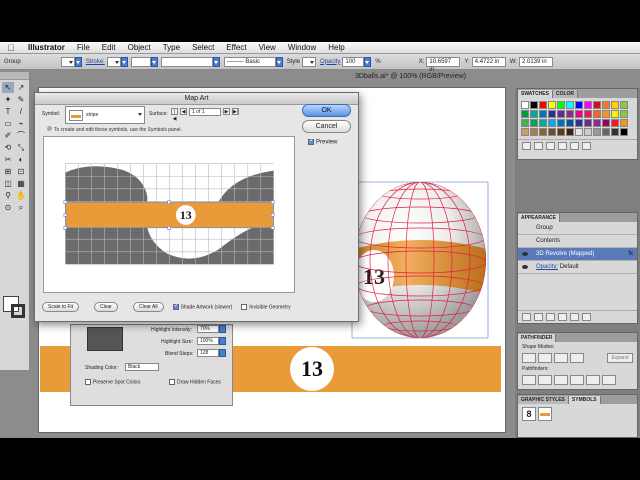 The width and height of the screenshot is (640, 480). Describe the element at coordinates (46, 47) in the screenshot. I see `menu-illustrator: Illustrator` at that location.